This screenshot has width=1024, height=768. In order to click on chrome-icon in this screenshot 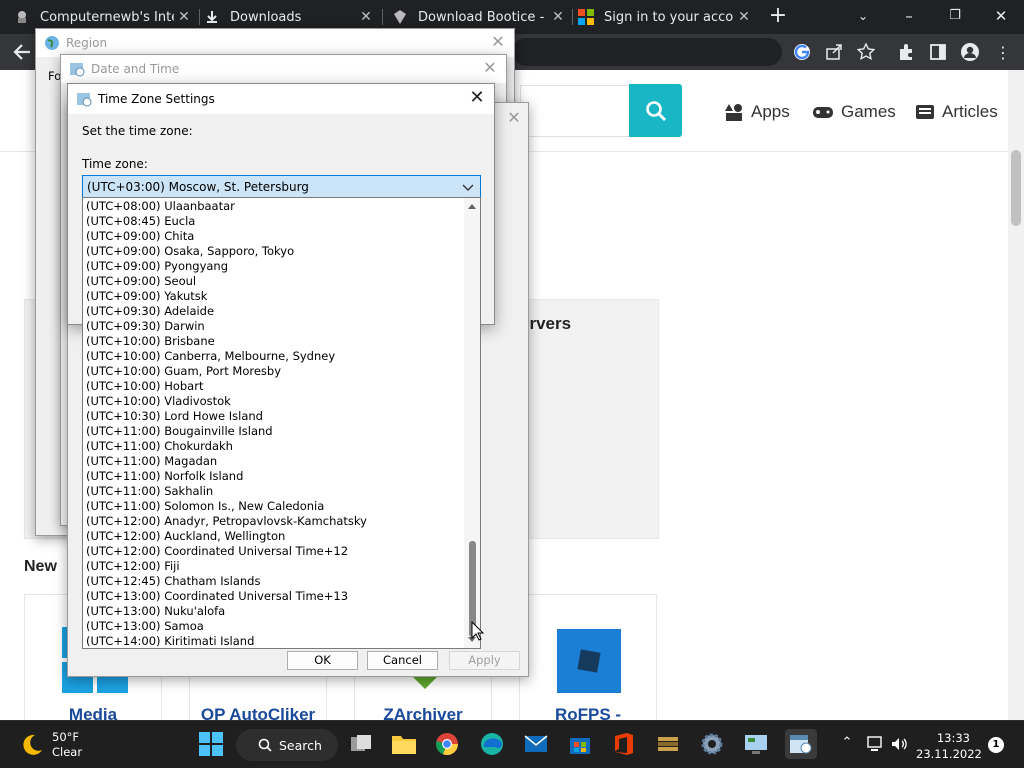, I will do `click(447, 744)`.